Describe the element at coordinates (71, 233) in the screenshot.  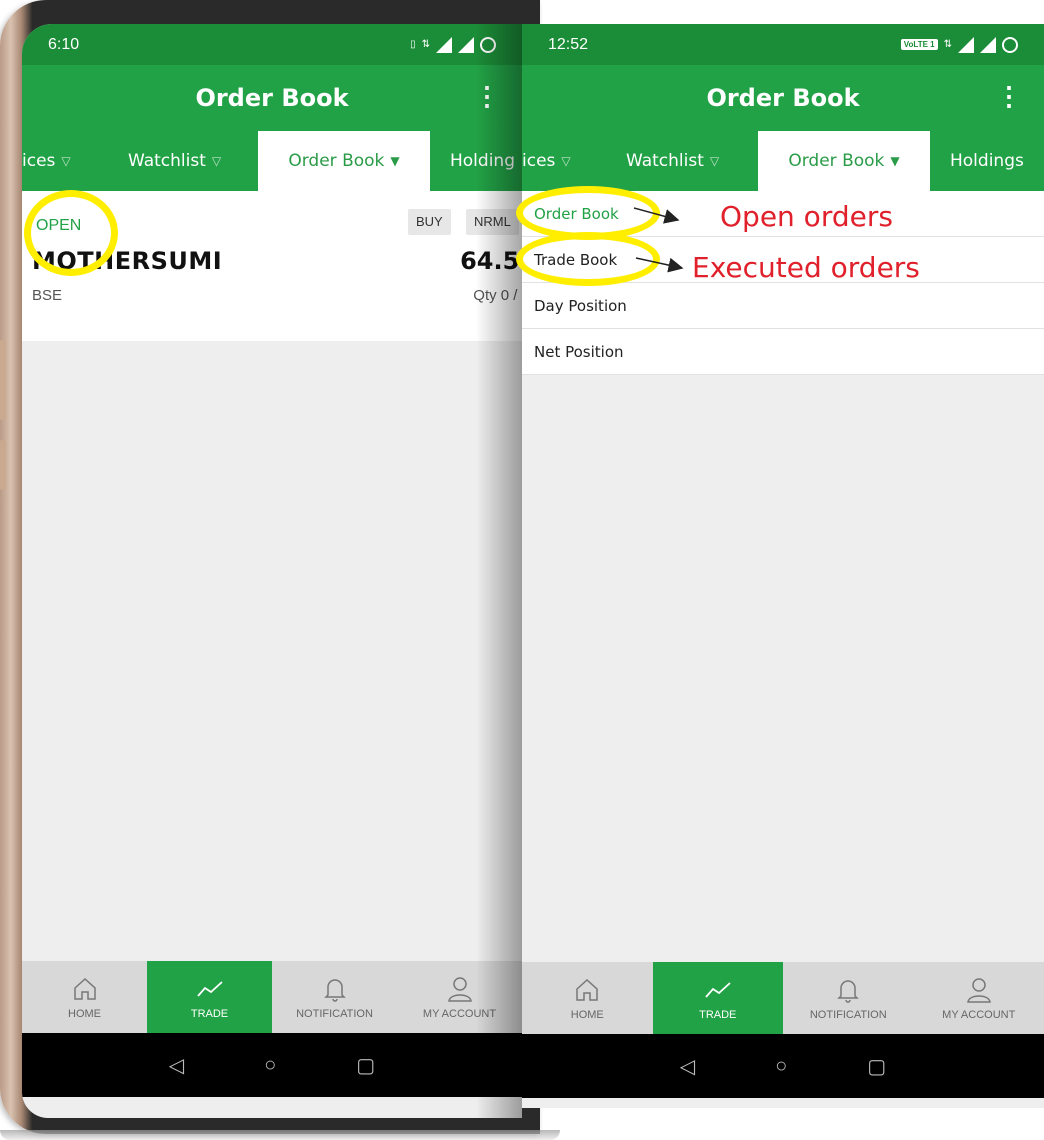
I see `highlight-ring-open-status` at that location.